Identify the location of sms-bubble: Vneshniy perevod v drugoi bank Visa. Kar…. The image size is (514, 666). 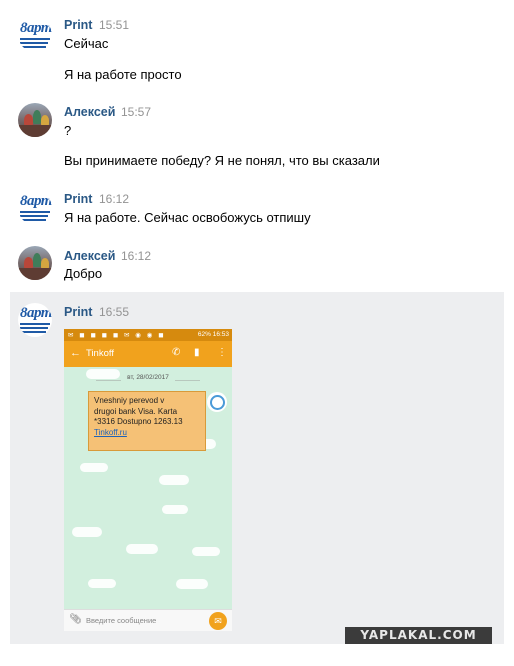
(147, 421).